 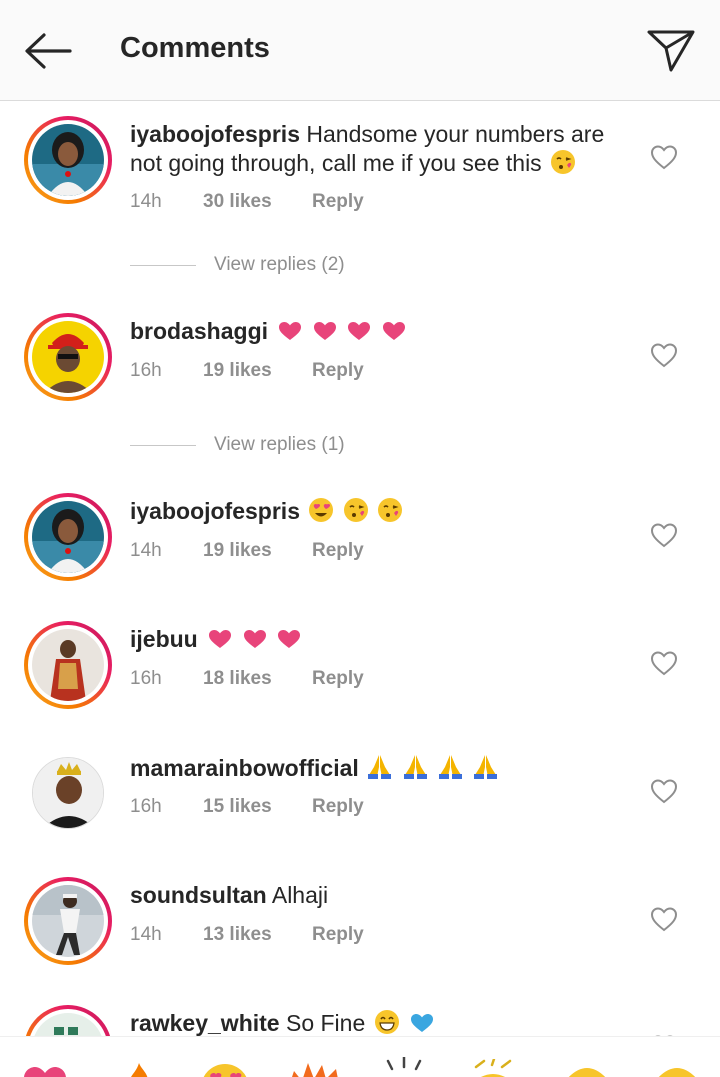 I want to click on comment-likes: 13 likes, so click(x=257, y=935).